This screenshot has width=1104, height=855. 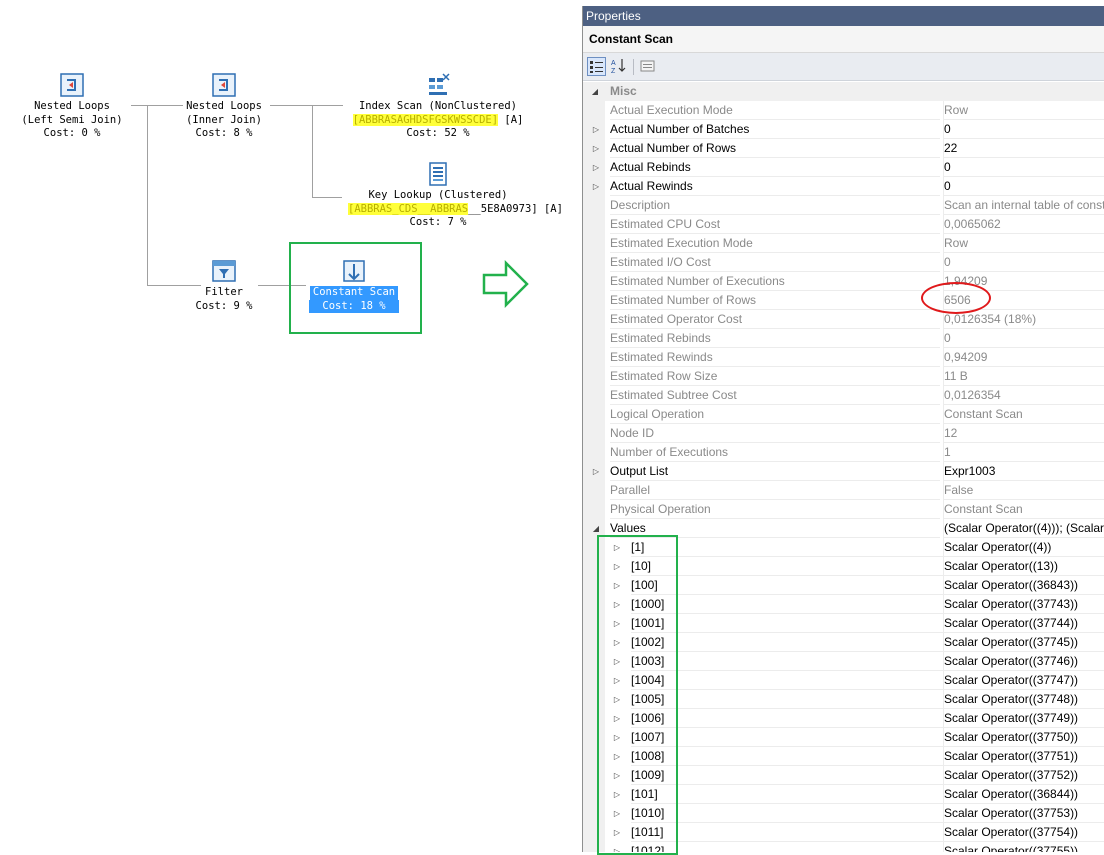 I want to click on property-value: Scalar Operator((37749)), so click(x=1023, y=718).